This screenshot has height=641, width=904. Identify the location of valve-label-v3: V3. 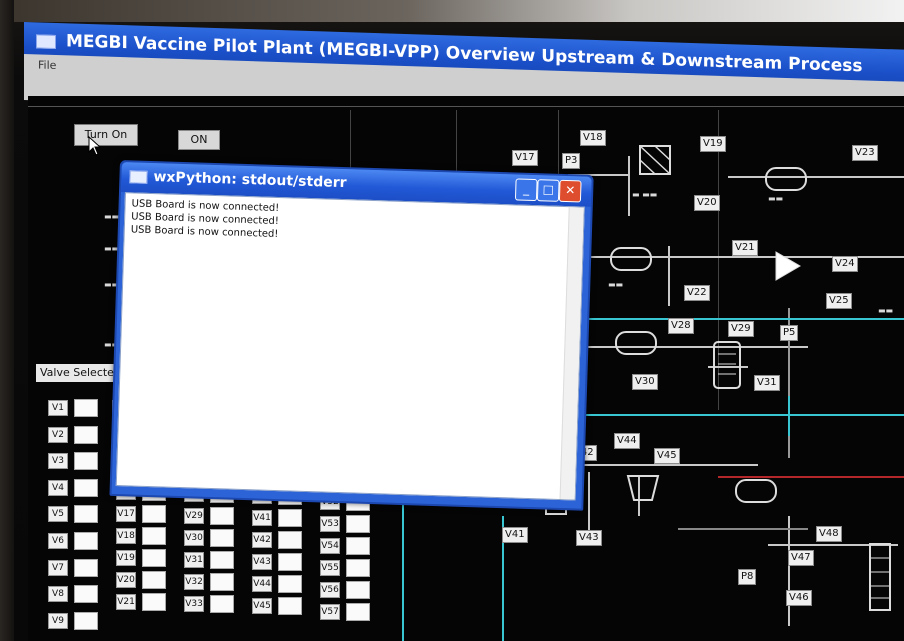
(58, 461).